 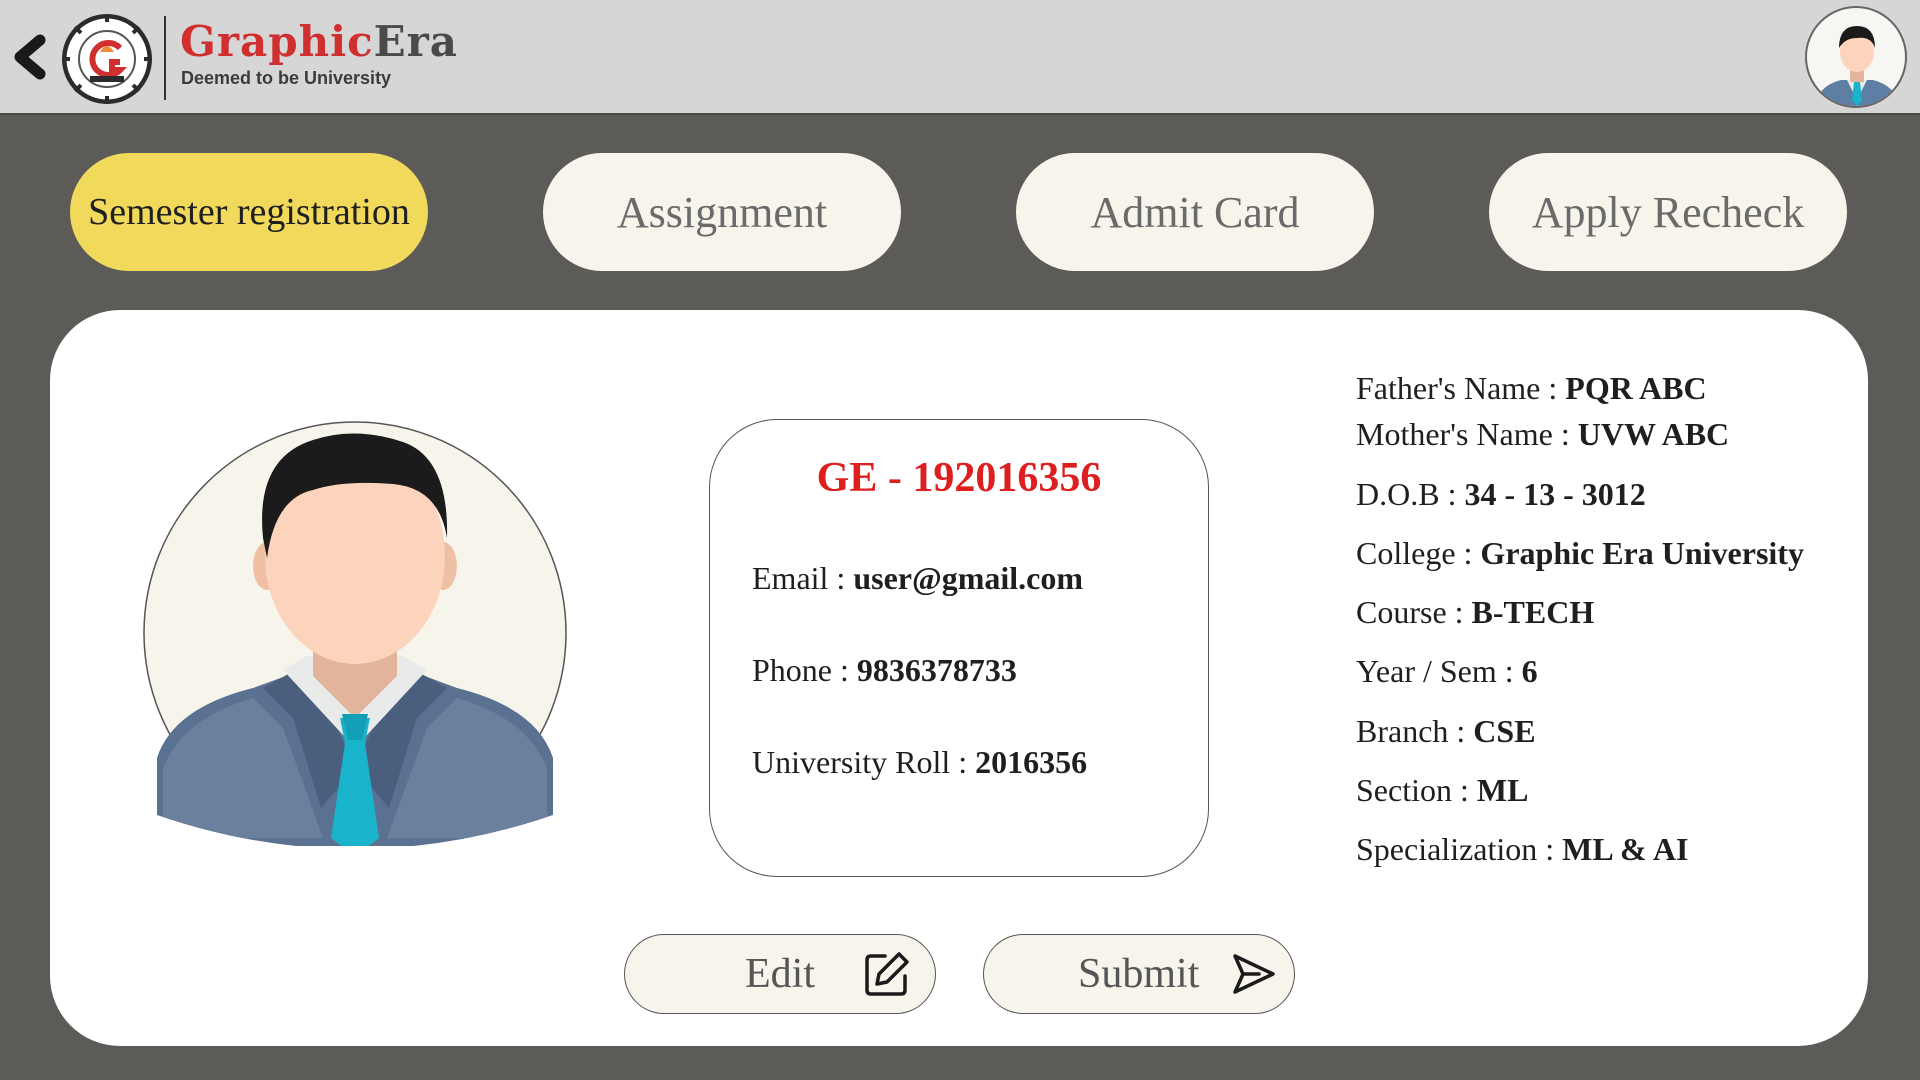 What do you see at coordinates (1418, 553) in the screenshot?
I see `detail-label: College :` at bounding box center [1418, 553].